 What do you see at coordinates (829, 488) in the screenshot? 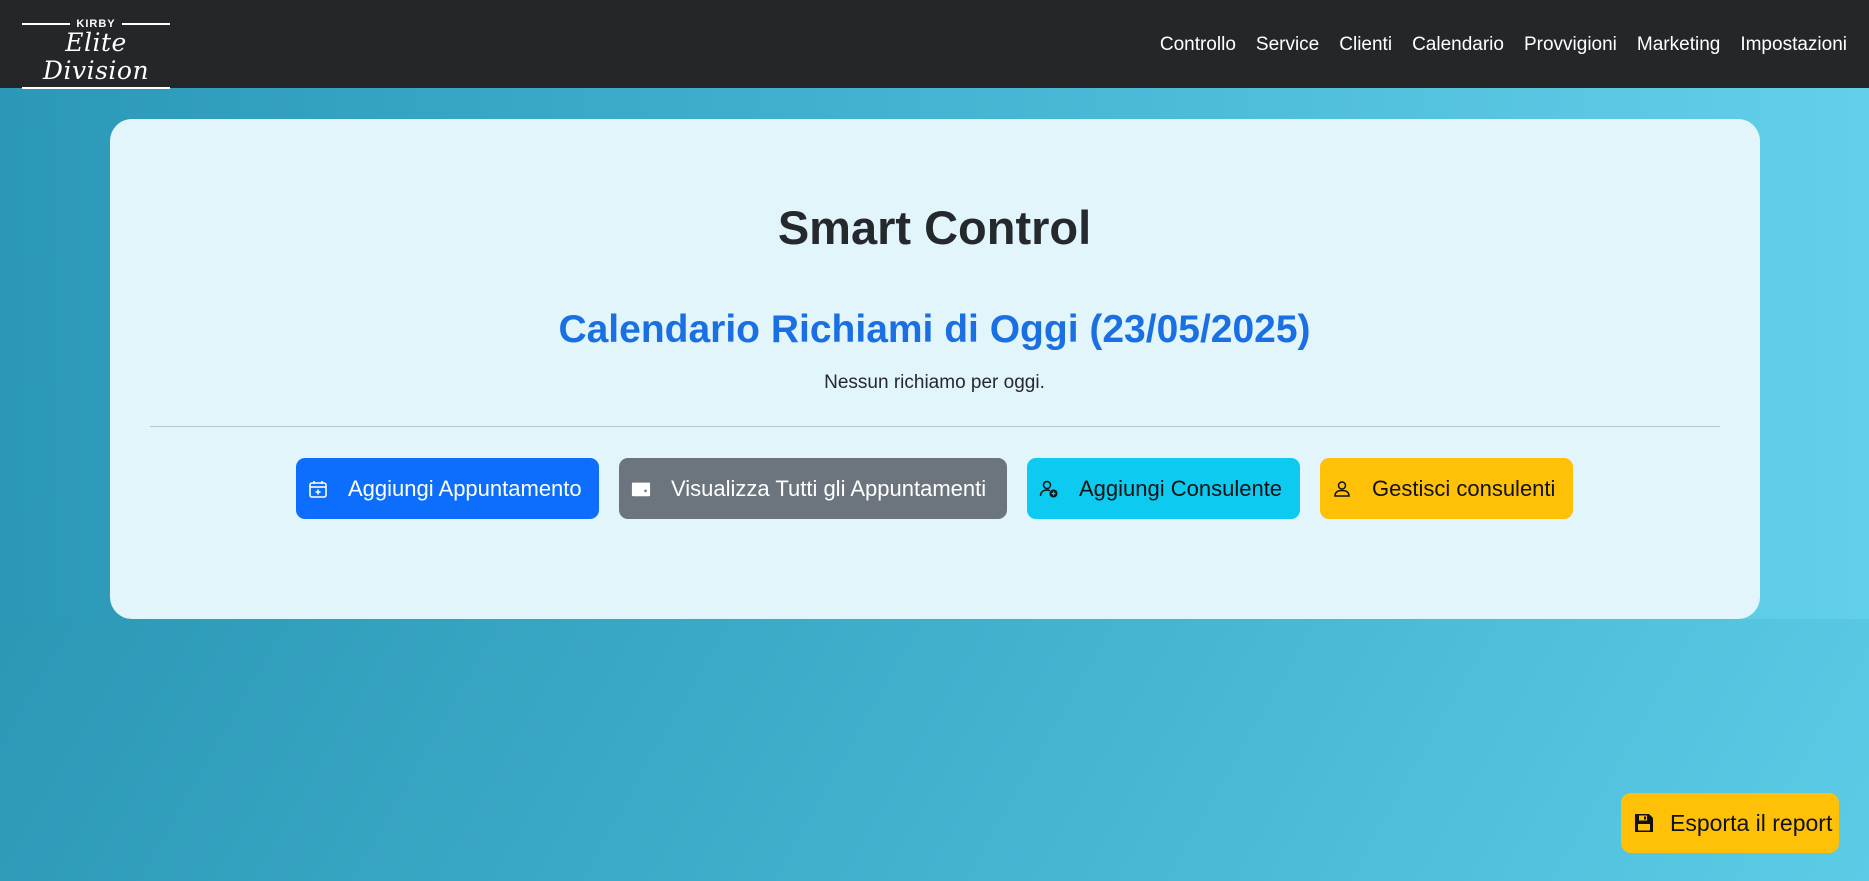
I see `view-all-appointments-label: Visualizza Tutti gli Appuntamenti` at bounding box center [829, 488].